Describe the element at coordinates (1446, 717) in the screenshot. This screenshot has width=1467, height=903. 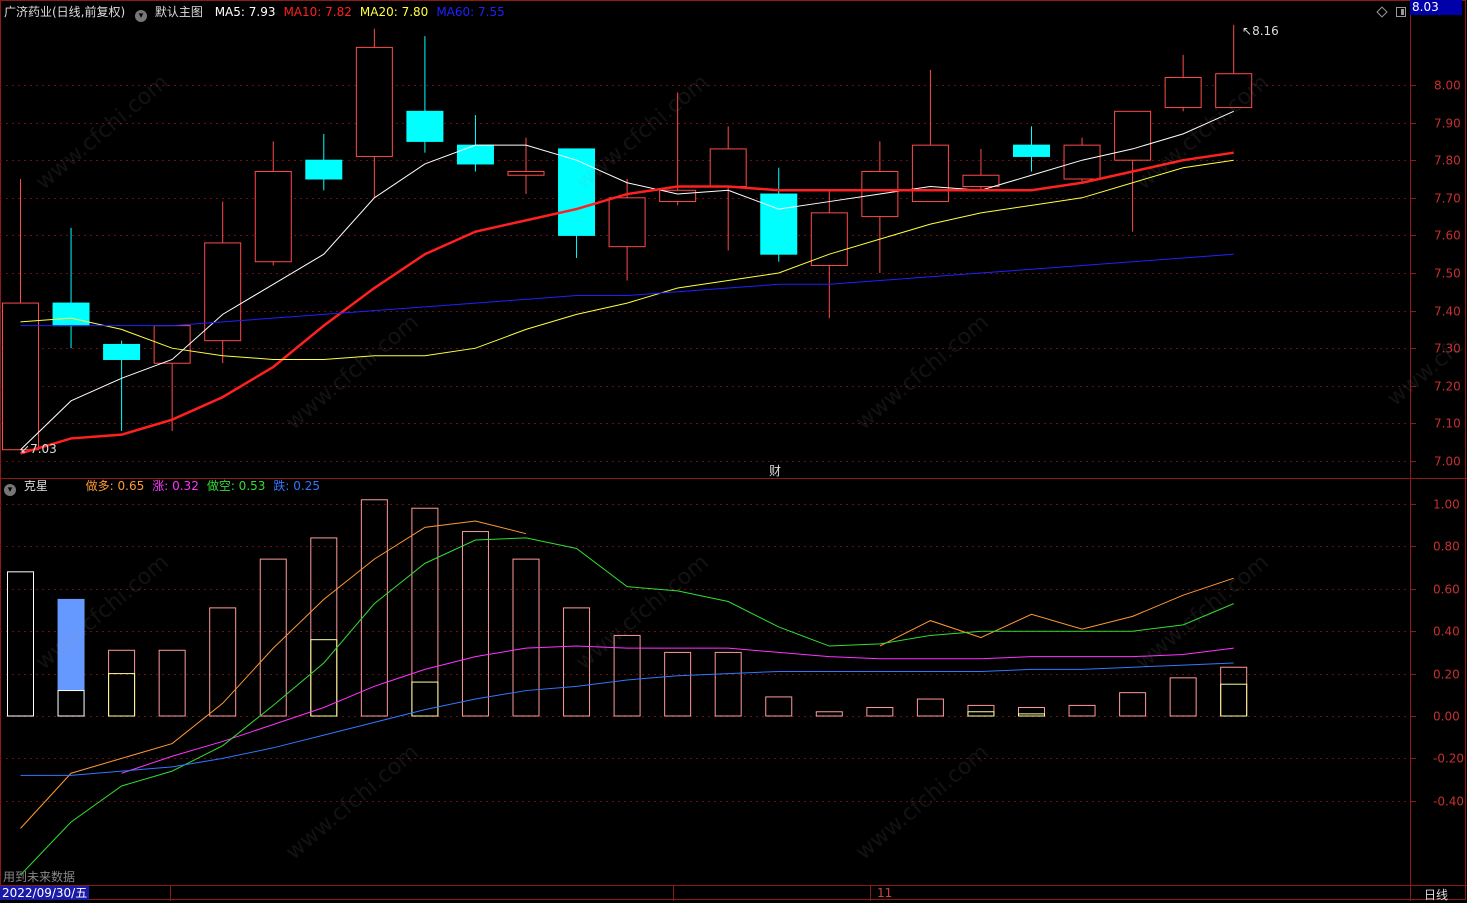
I see `indicator-tick-label: 0.00` at that location.